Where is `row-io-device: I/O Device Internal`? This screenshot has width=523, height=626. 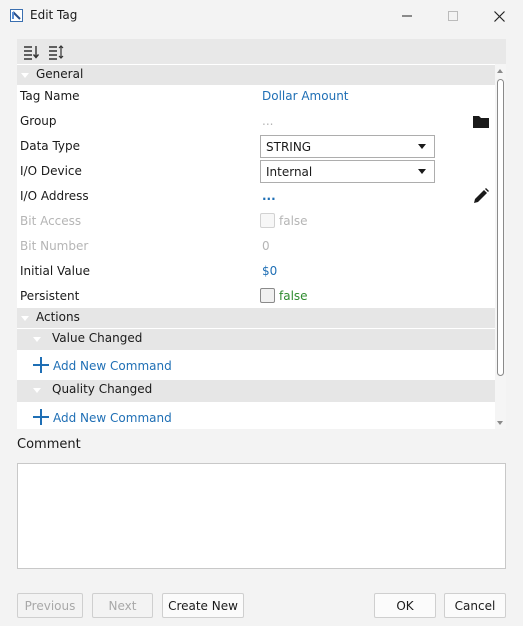 row-io-device: I/O Device Internal is located at coordinates (256, 171).